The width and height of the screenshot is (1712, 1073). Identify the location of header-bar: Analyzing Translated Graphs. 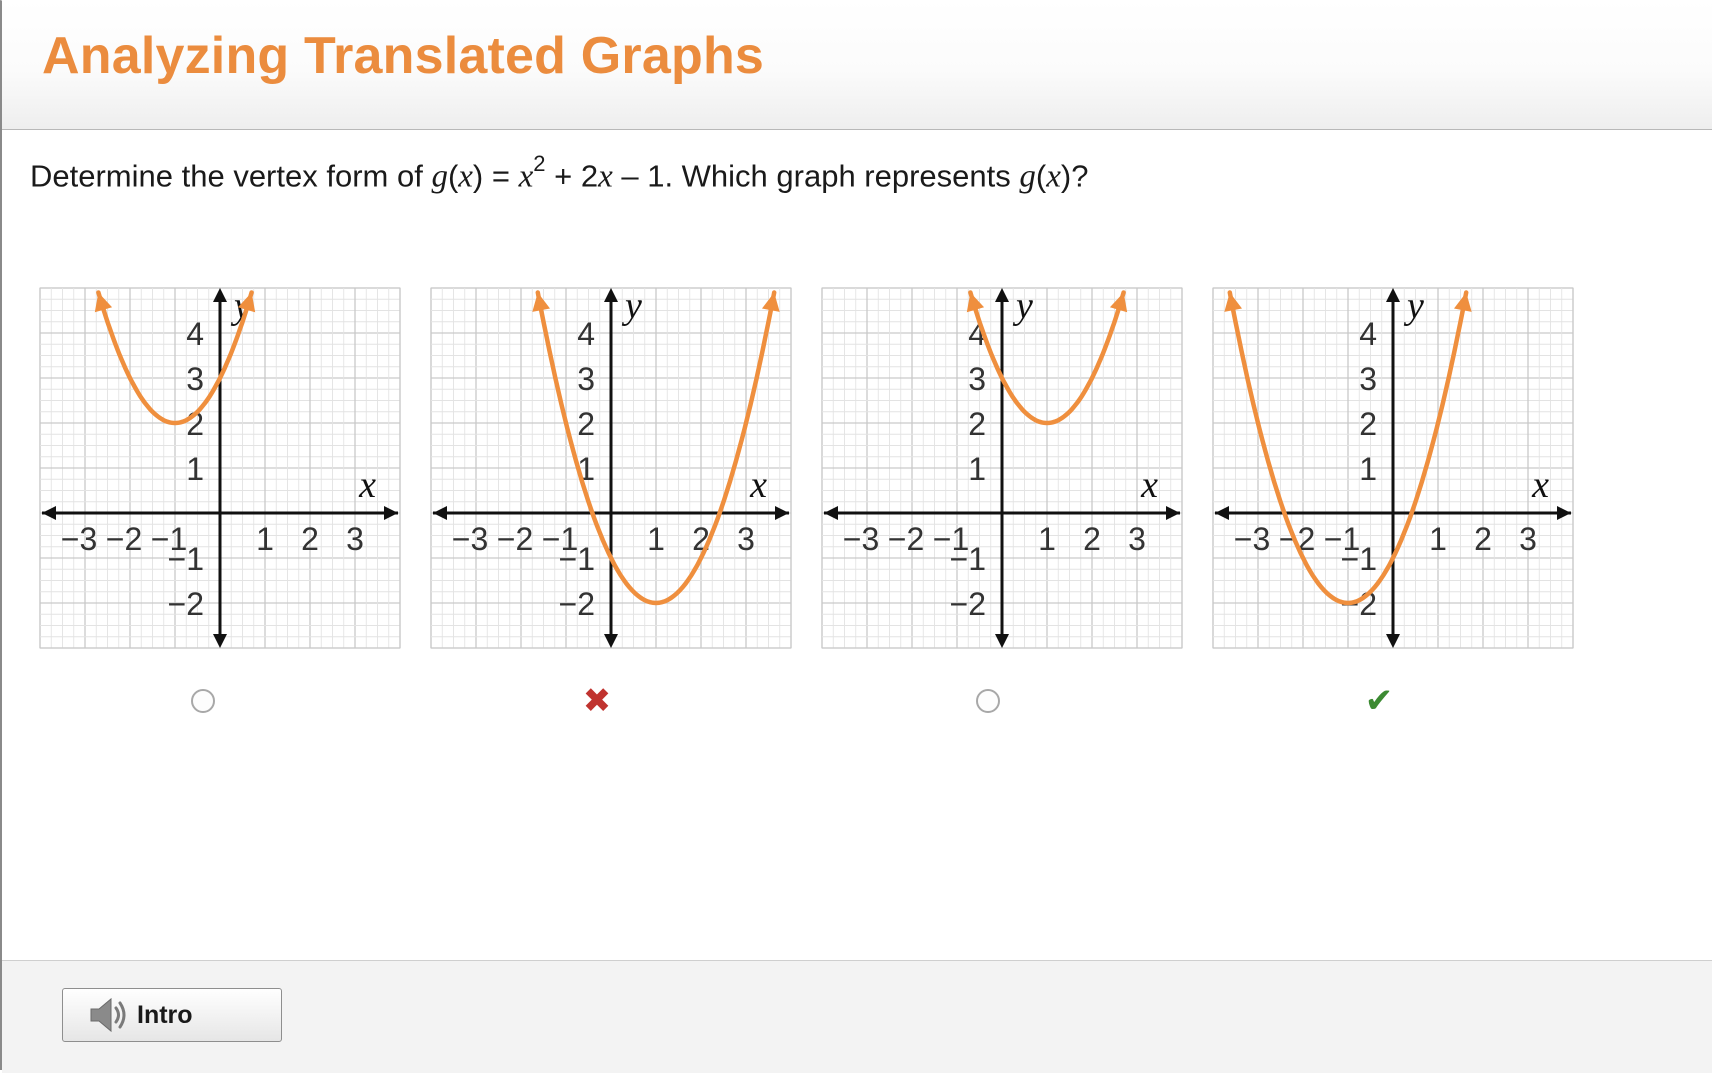
(857, 65).